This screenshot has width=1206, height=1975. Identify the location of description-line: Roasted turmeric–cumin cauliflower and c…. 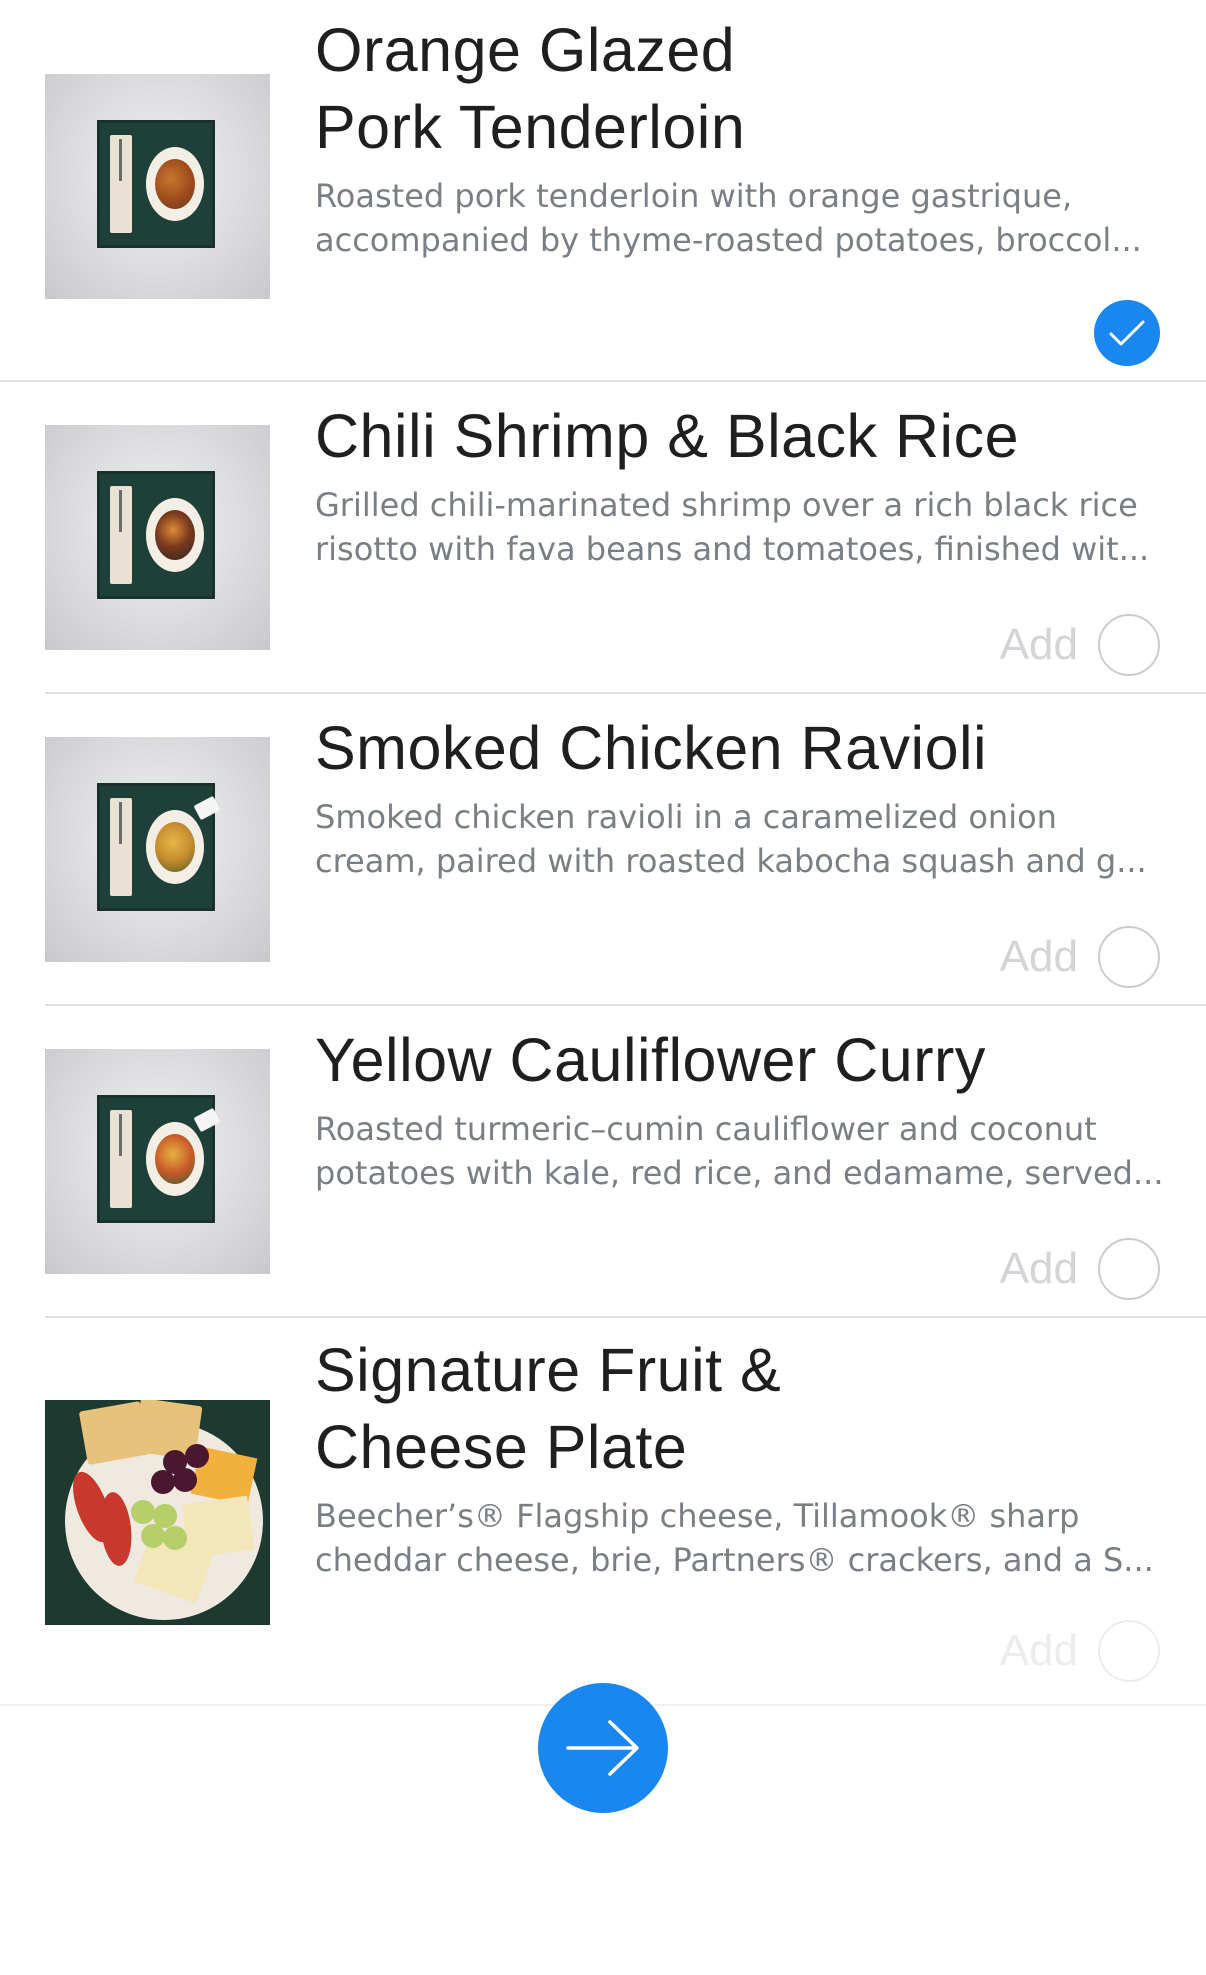
(706, 1129).